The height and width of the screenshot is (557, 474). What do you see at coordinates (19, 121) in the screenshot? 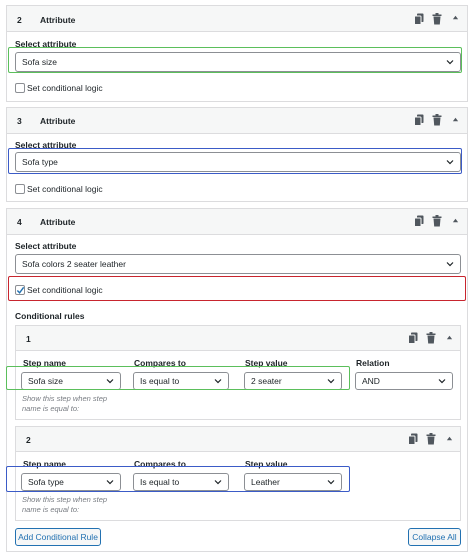
I see `attribute-number: 3` at bounding box center [19, 121].